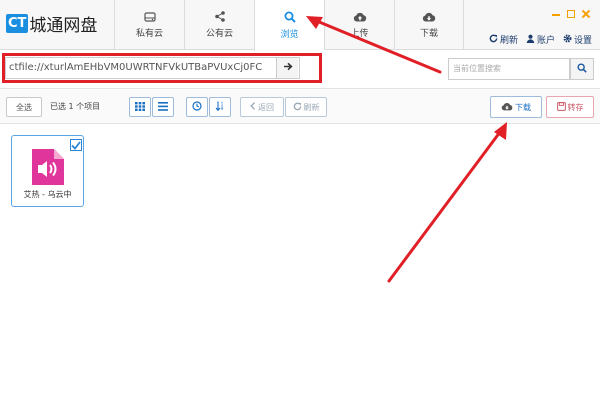 The height and width of the screenshot is (403, 600). What do you see at coordinates (149, 25) in the screenshot?
I see `tab-private-cloud: 私有云` at bounding box center [149, 25].